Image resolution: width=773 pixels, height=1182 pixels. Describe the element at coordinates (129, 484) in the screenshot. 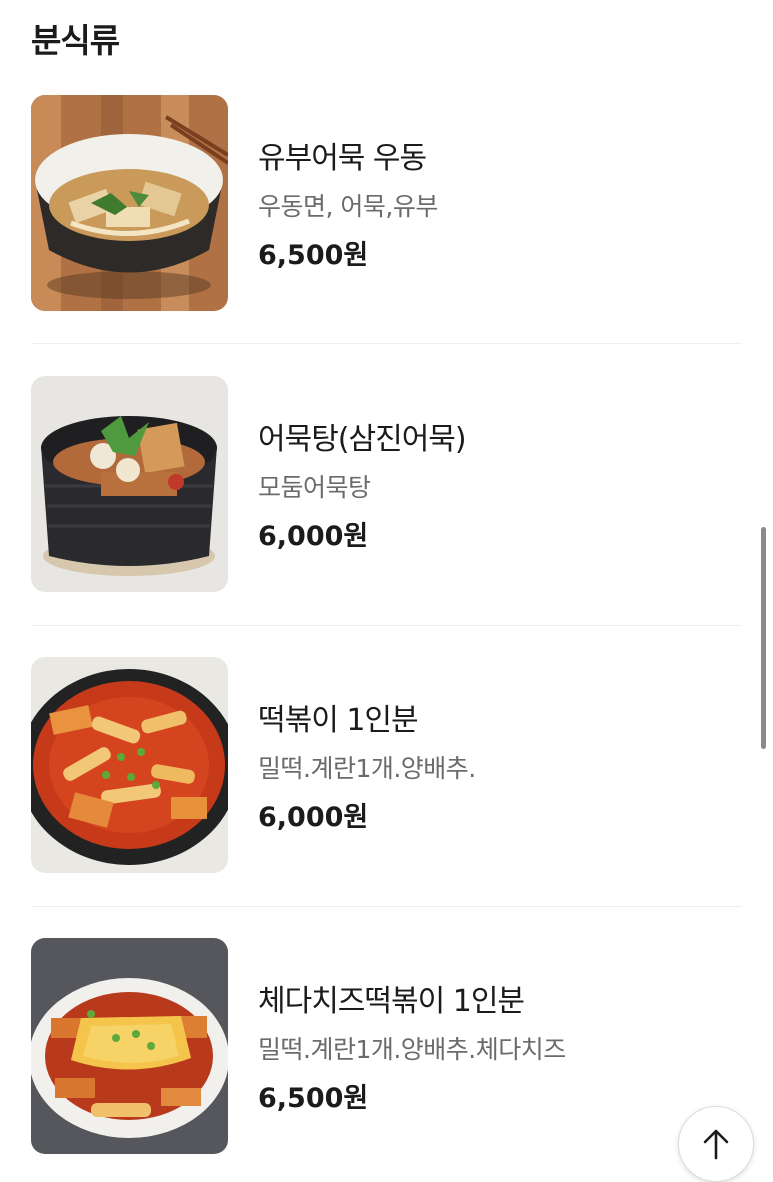

I see `fishcake-soup-image` at that location.